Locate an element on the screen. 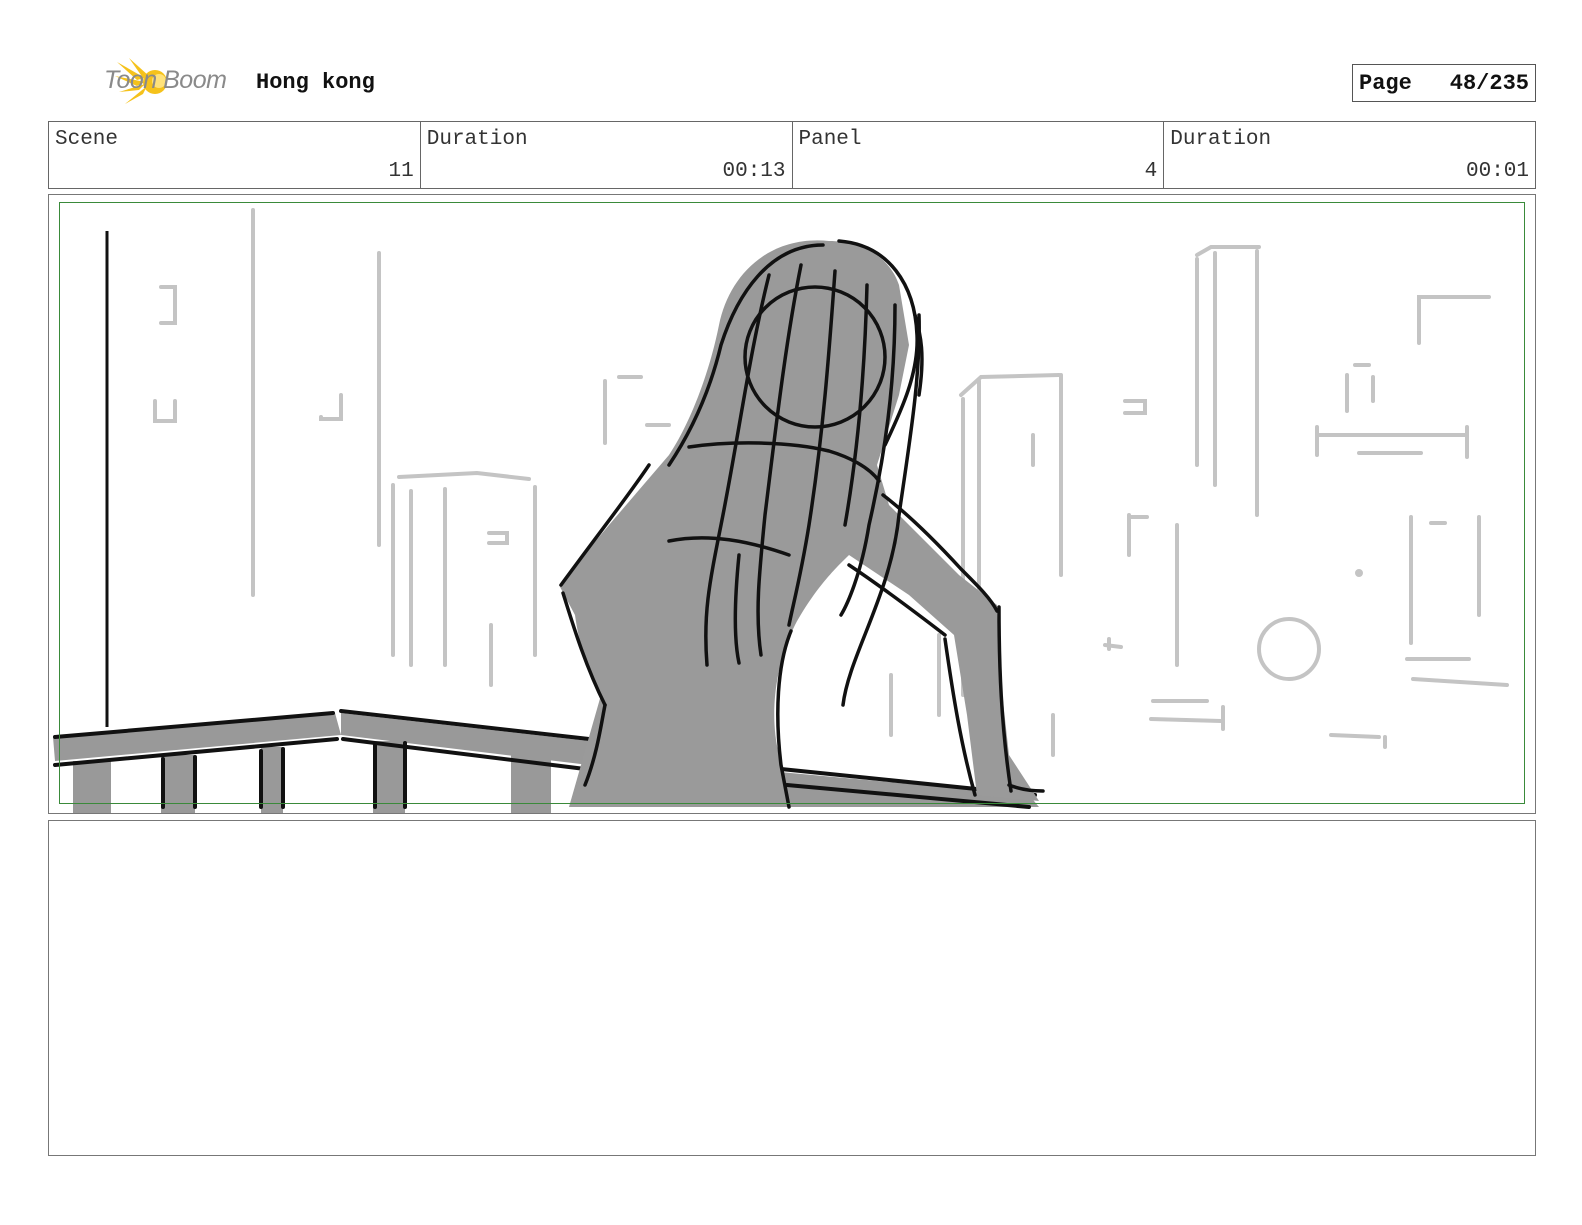  panel-cell: Panel 4 is located at coordinates (979, 155).